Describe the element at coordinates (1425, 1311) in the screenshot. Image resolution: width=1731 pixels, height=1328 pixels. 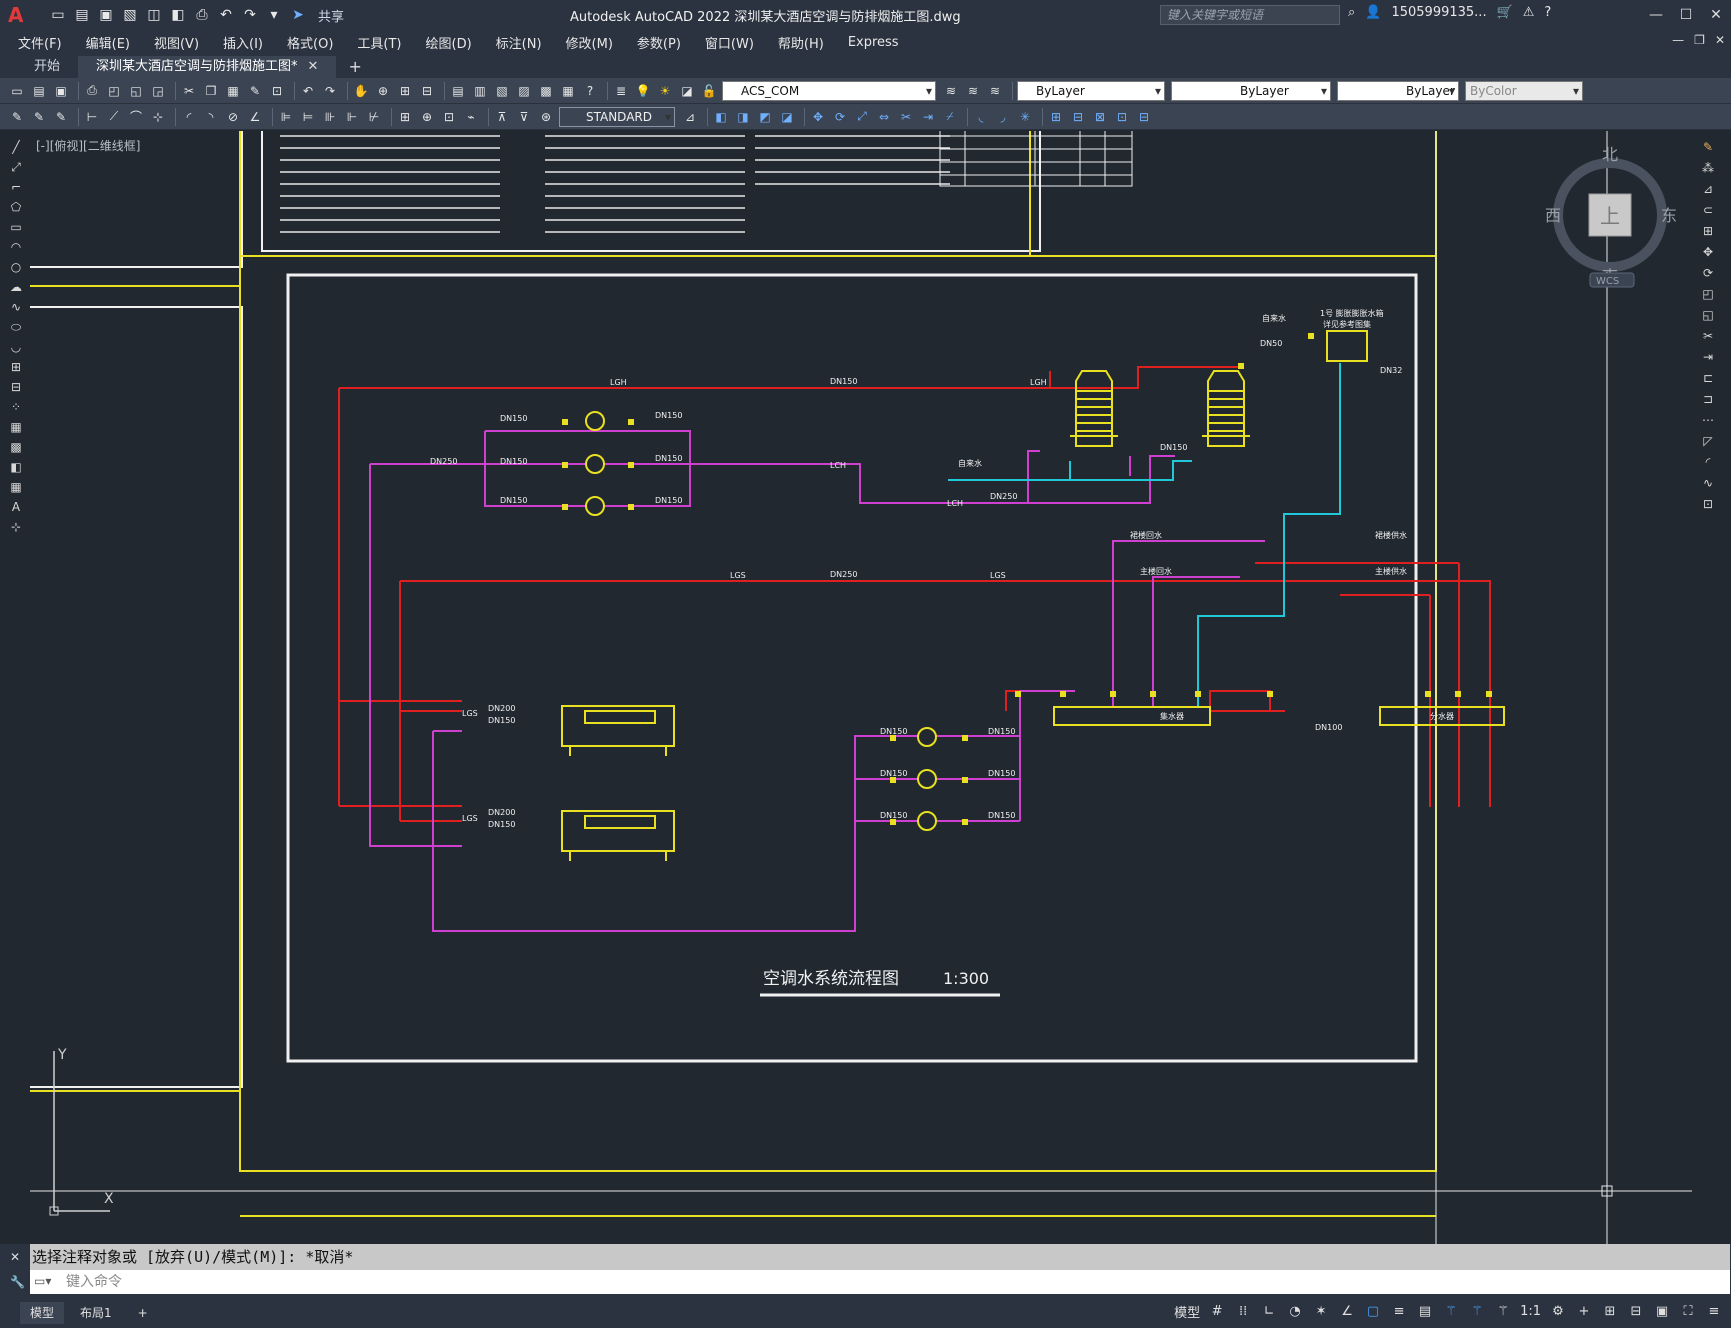
I see `transparency-icon: ▤` at that location.